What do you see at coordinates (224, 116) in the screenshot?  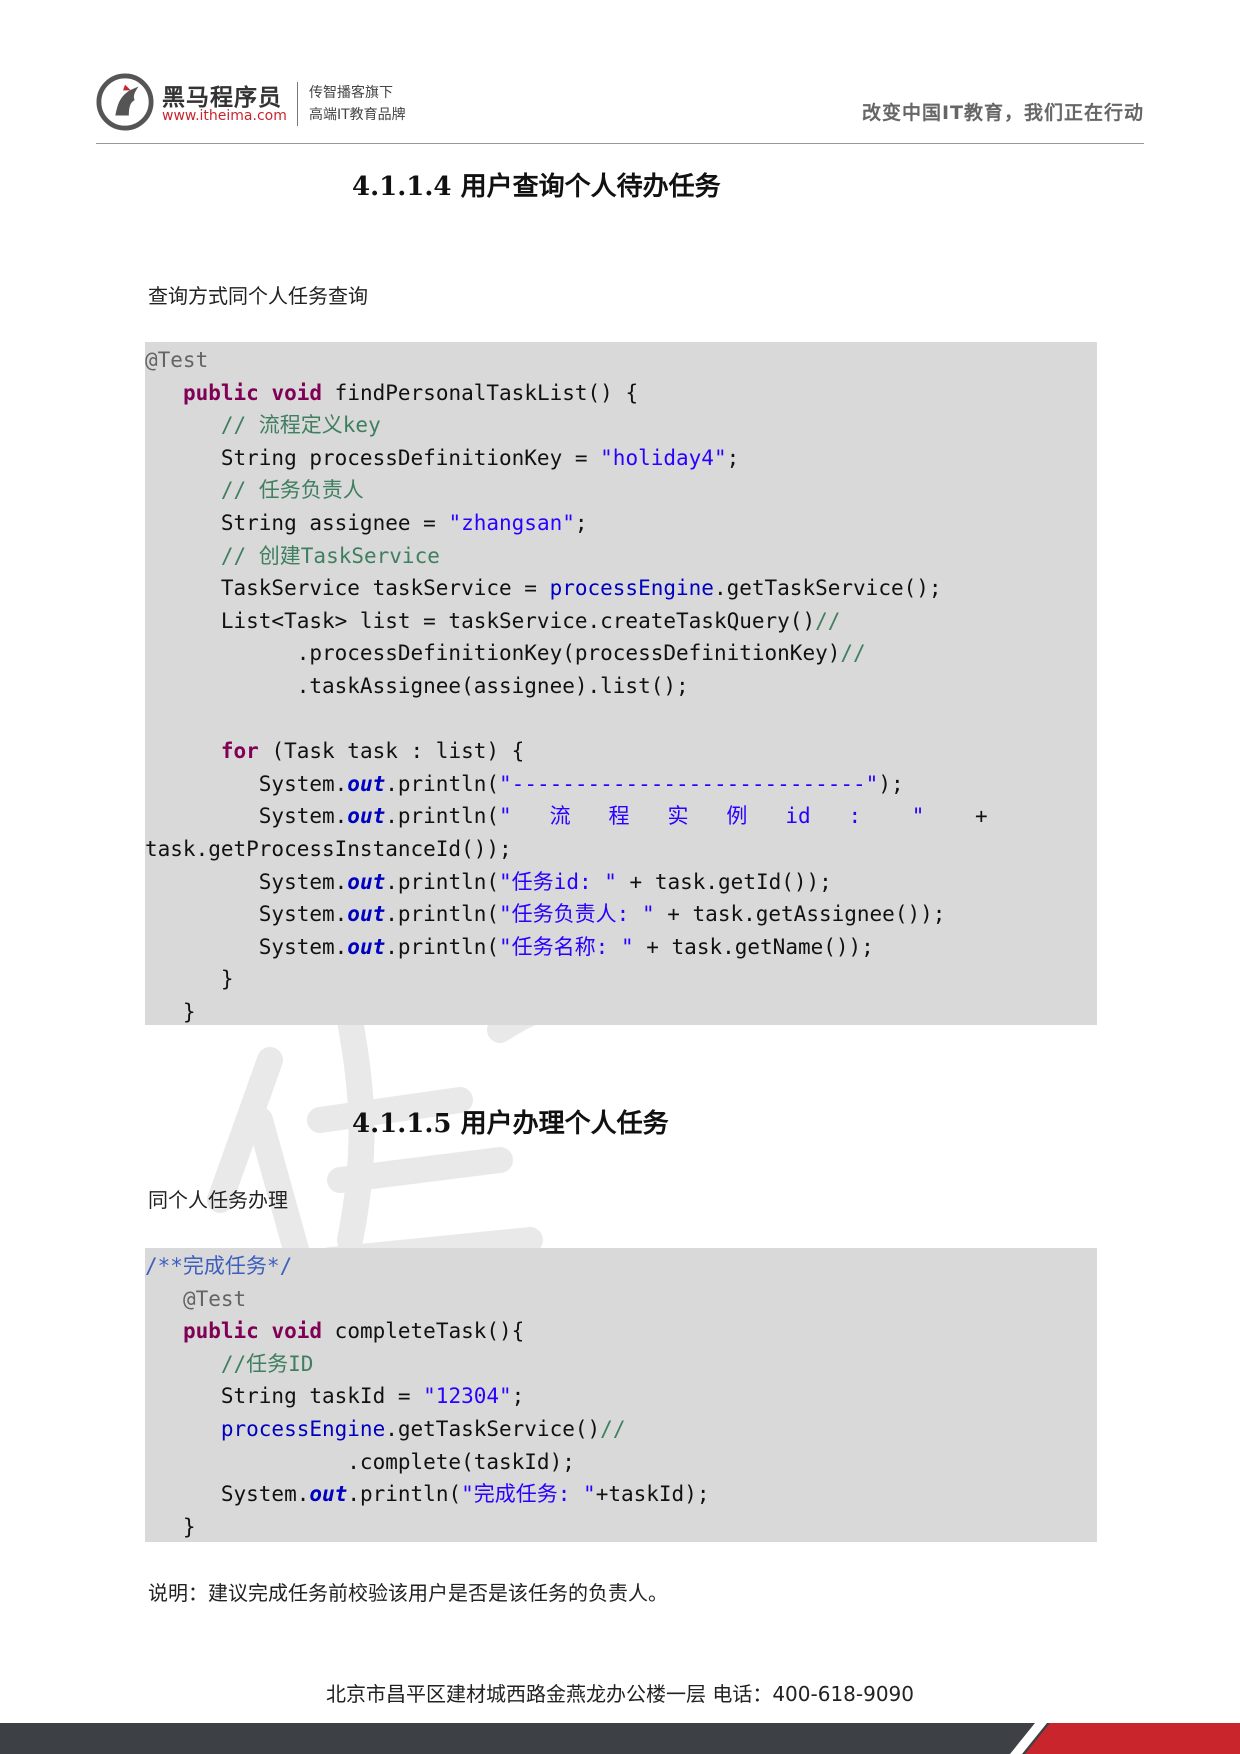 I see `logo-url: www.itheima.com` at bounding box center [224, 116].